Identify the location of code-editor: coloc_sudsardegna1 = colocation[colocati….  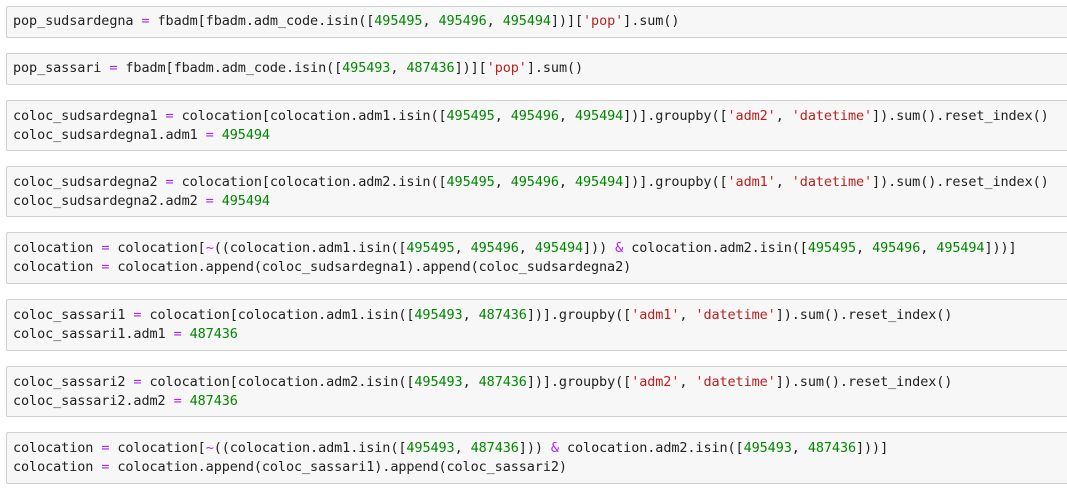
(537, 126).